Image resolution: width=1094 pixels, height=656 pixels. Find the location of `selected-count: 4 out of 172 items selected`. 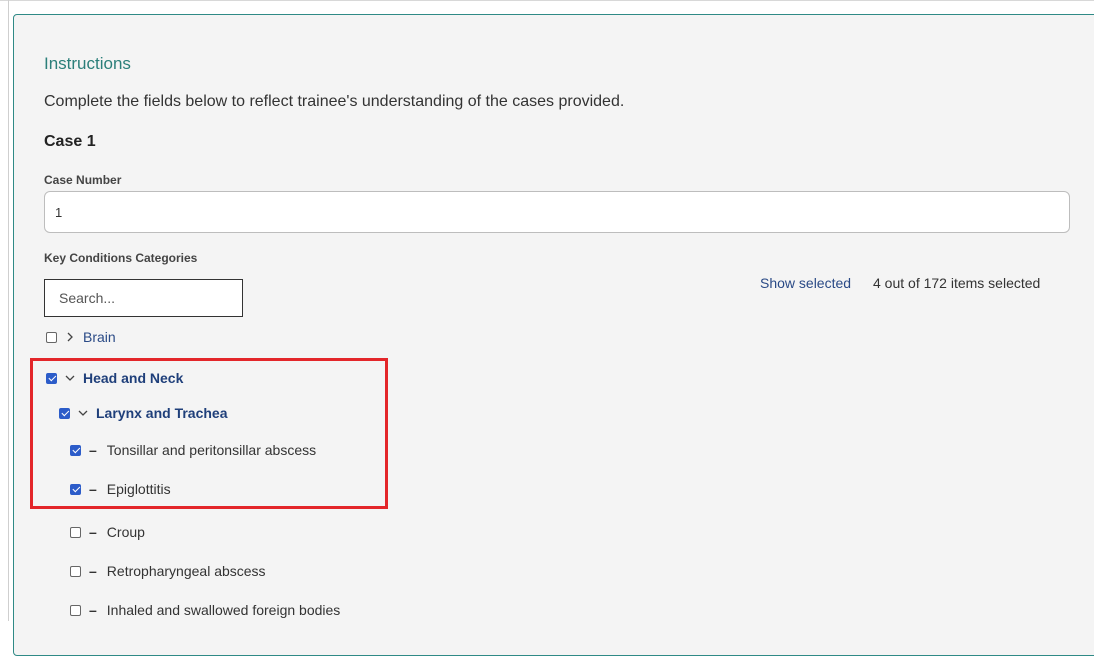

selected-count: 4 out of 172 items selected is located at coordinates (957, 283).